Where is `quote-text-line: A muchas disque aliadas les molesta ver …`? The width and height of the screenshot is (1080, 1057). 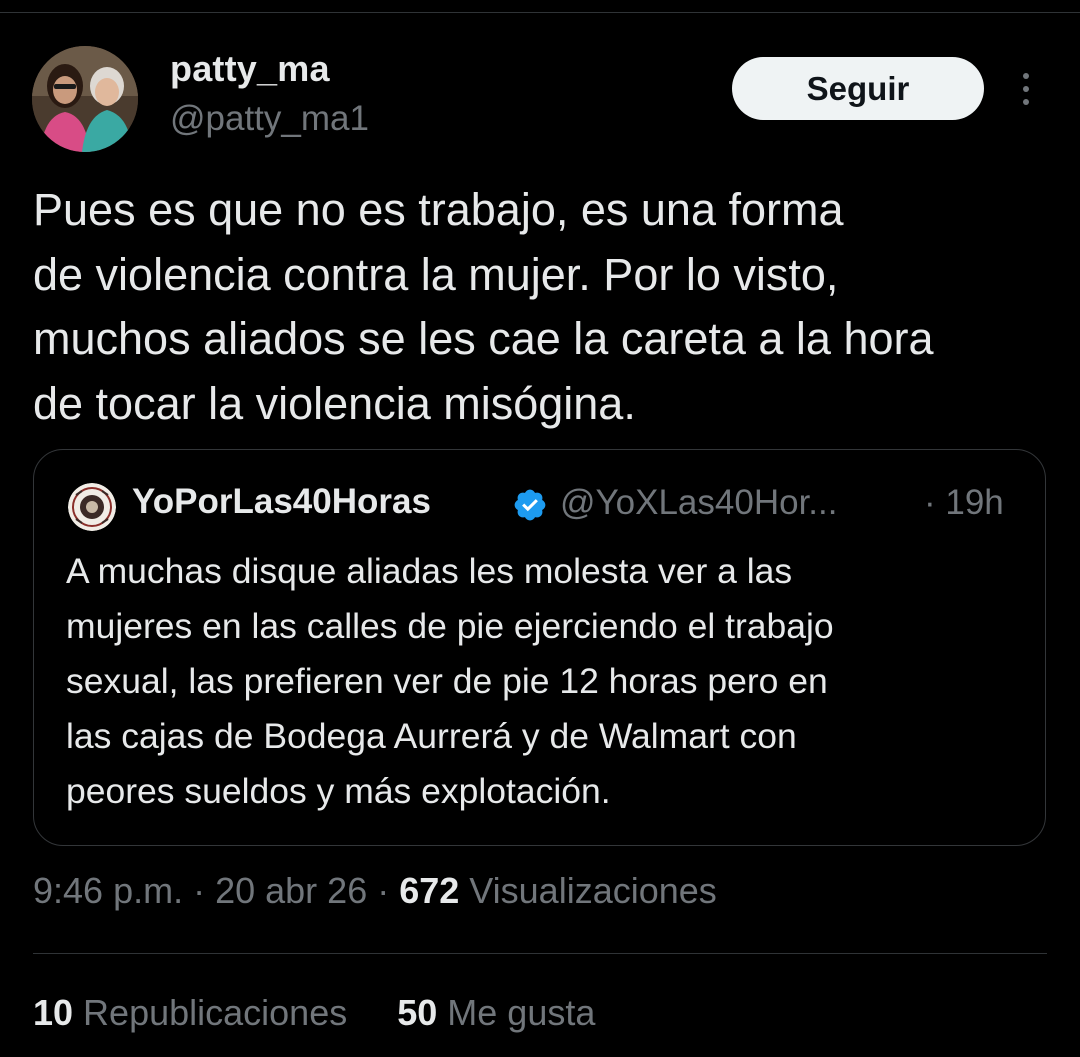 quote-text-line: A muchas disque aliadas les molesta ver … is located at coordinates (429, 571).